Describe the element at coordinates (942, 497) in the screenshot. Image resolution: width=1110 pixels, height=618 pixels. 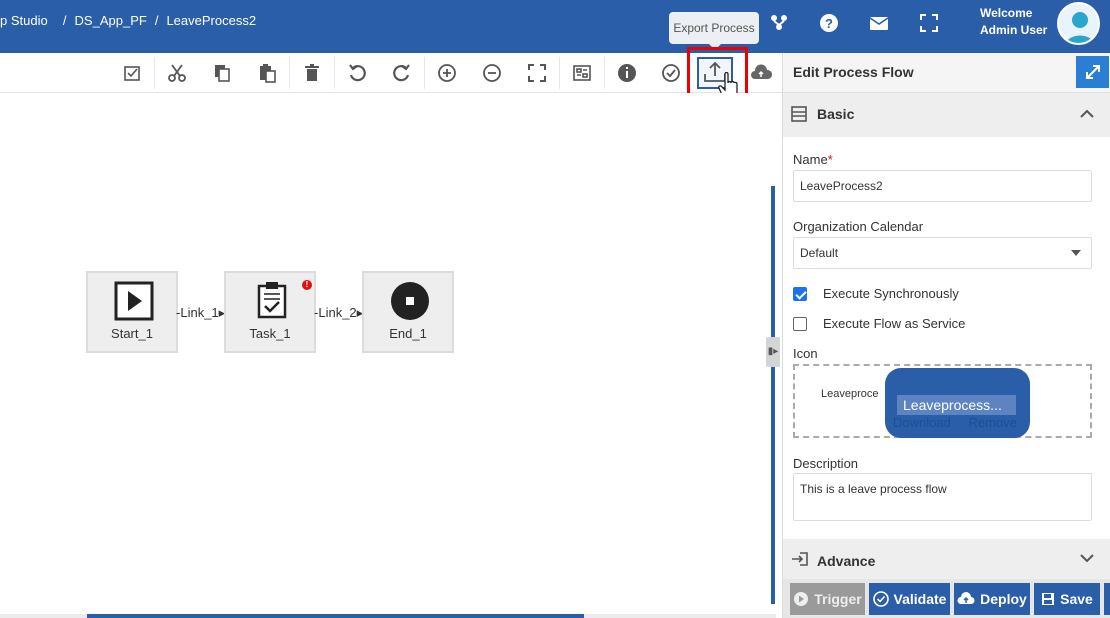
I see `description-textarea: This is a leave process flow` at that location.